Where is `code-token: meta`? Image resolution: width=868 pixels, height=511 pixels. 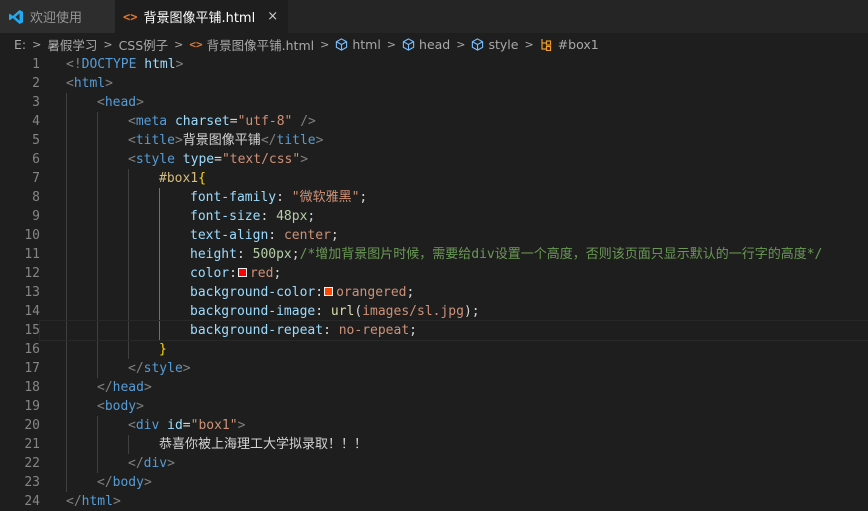
code-token: meta is located at coordinates (151, 121).